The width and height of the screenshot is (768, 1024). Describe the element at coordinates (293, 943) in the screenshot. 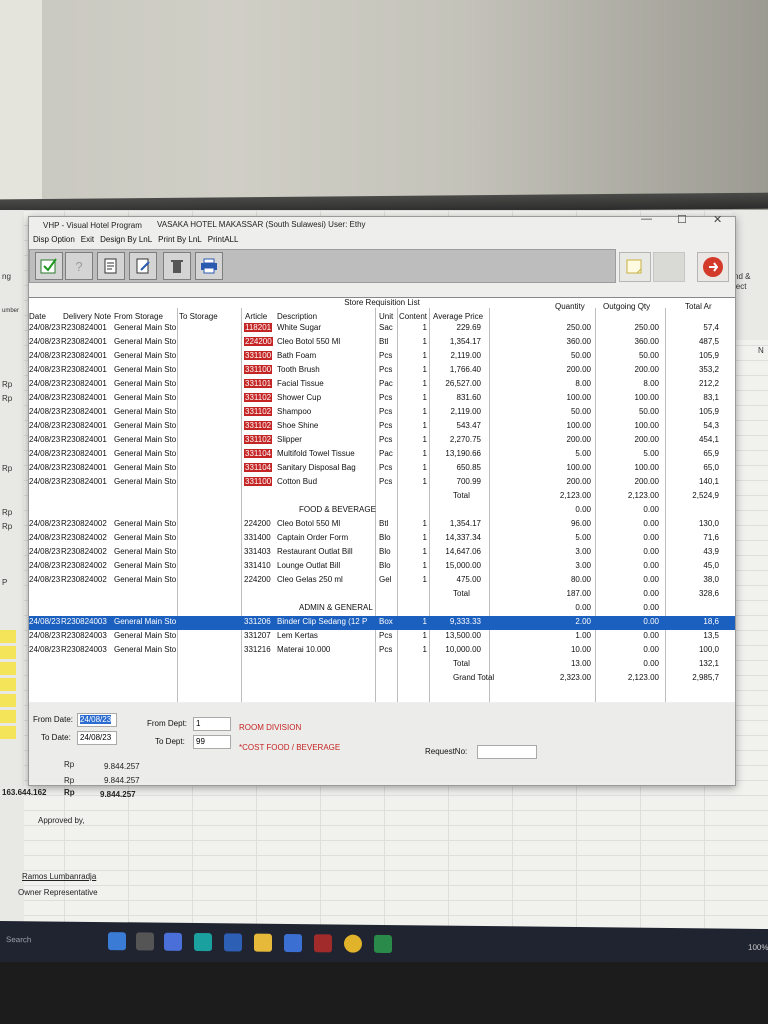

I see `store-icon` at that location.